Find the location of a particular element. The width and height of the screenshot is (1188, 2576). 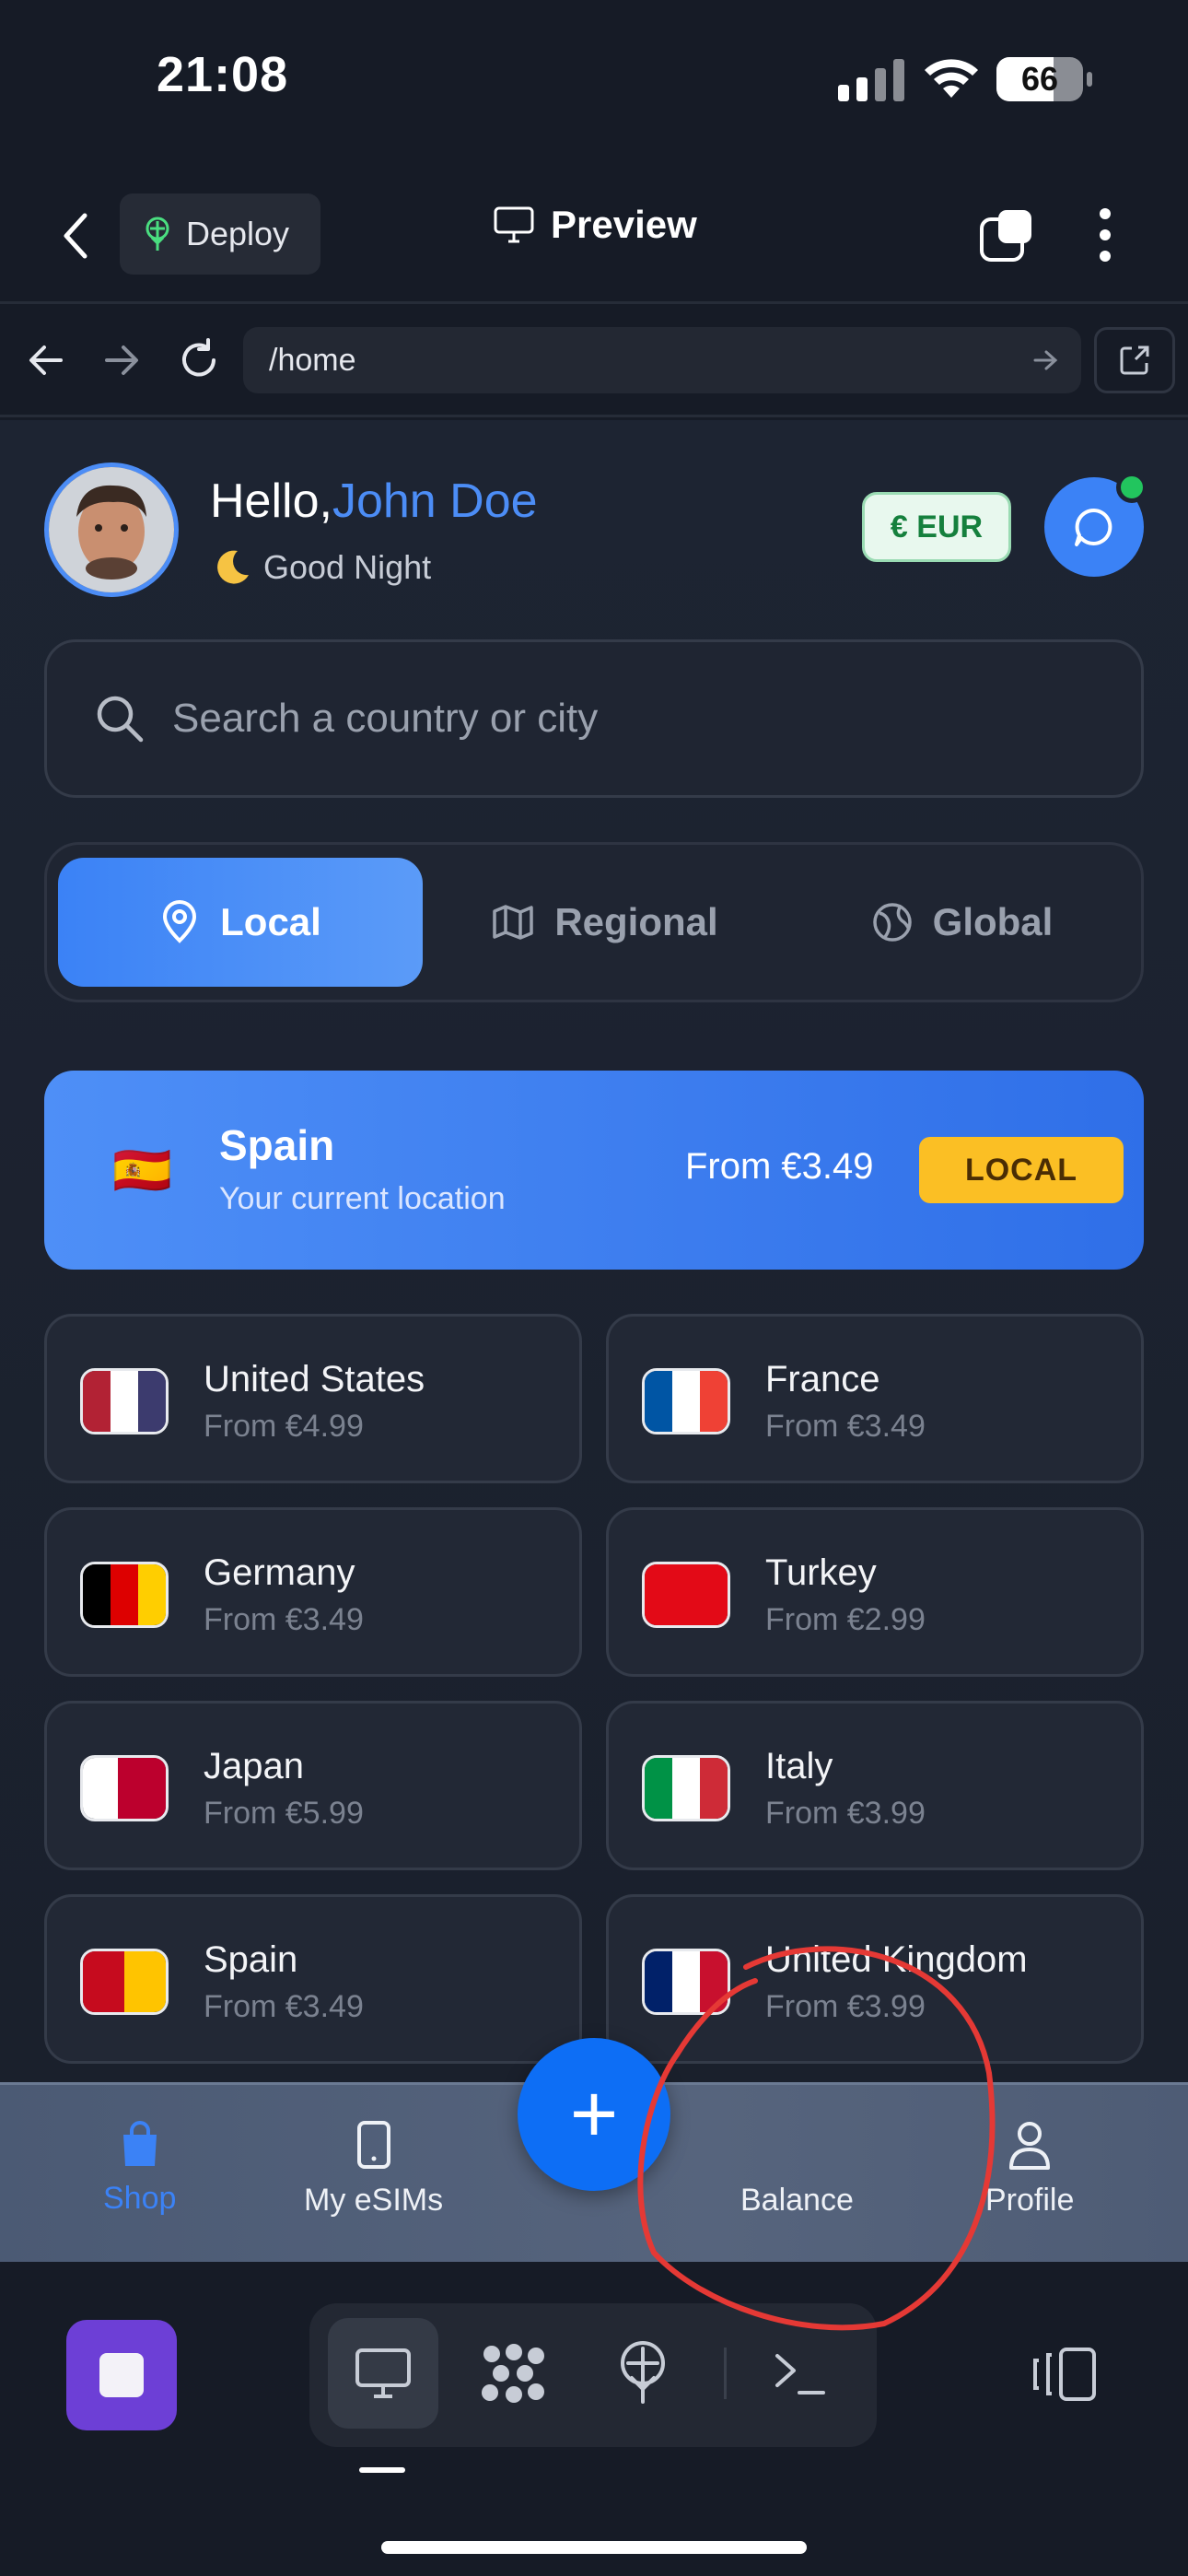

battery-icon: 66 is located at coordinates (1039, 79).